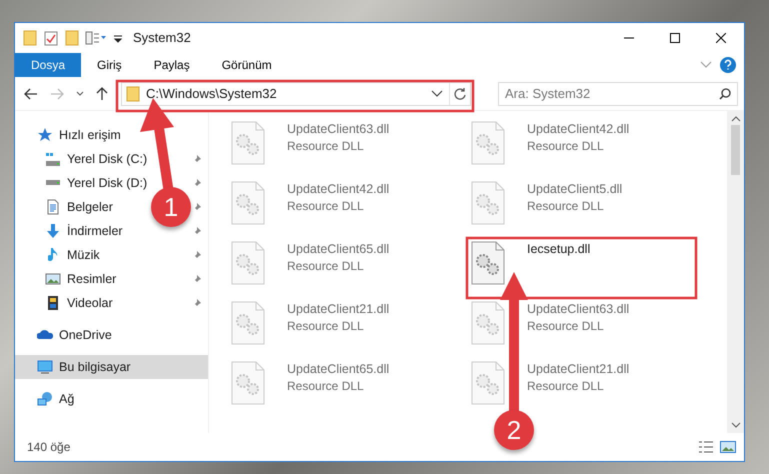 This screenshot has height=474, width=769. Describe the element at coordinates (725, 94) in the screenshot. I see `search-icon` at that location.